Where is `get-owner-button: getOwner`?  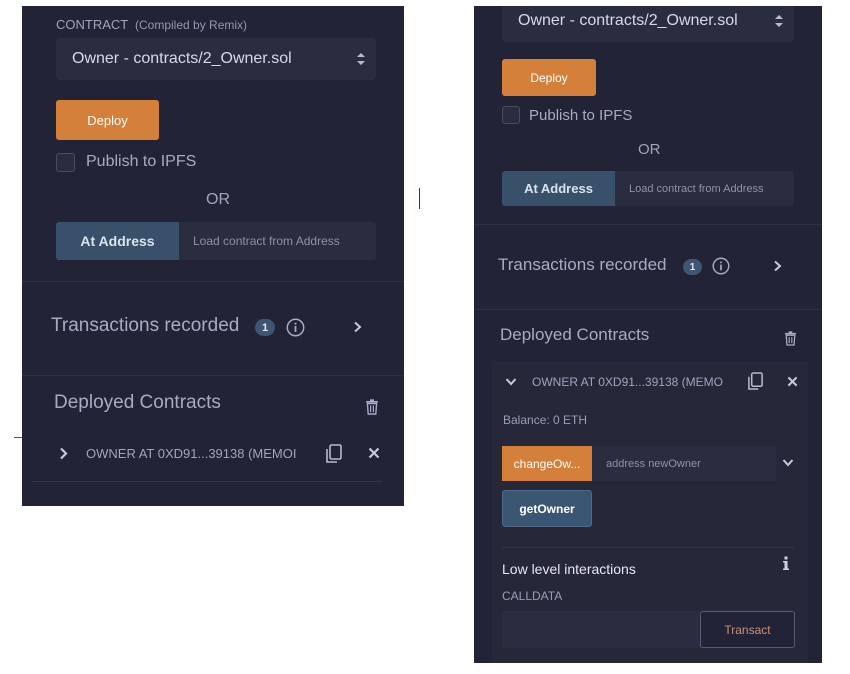
get-owner-button: getOwner is located at coordinates (547, 508).